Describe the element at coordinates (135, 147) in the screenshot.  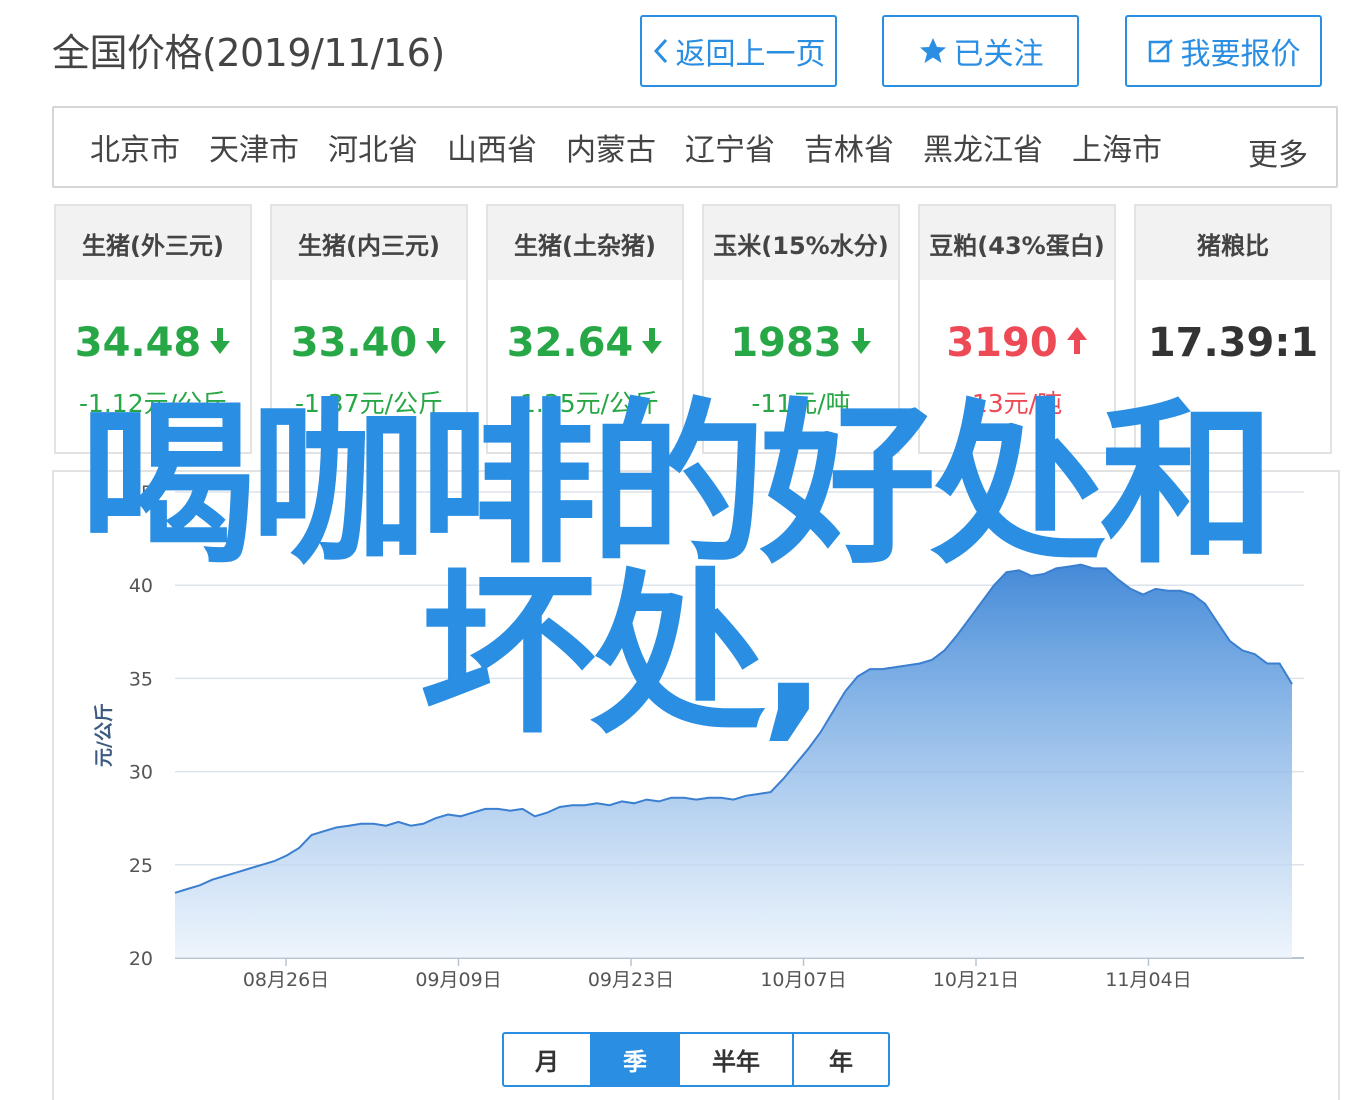
I see `region-item: 北京市` at that location.